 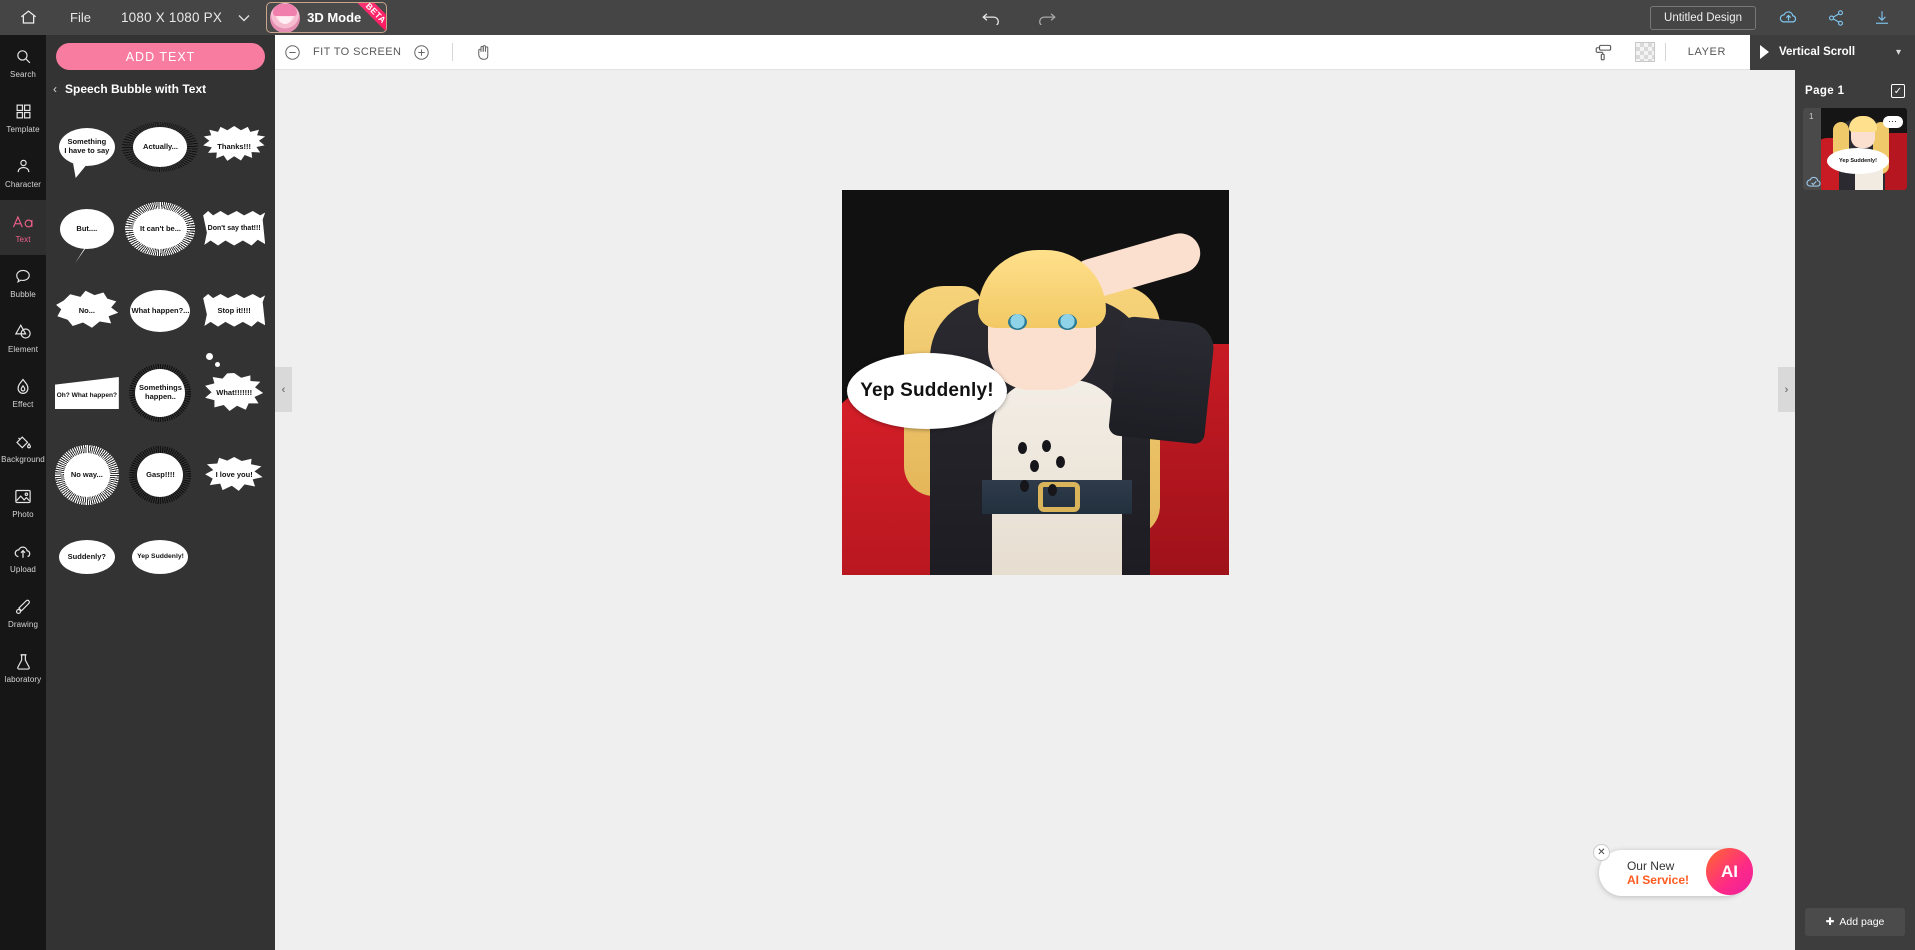 What do you see at coordinates (23, 117) in the screenshot?
I see `sidebar-item-template: Template` at bounding box center [23, 117].